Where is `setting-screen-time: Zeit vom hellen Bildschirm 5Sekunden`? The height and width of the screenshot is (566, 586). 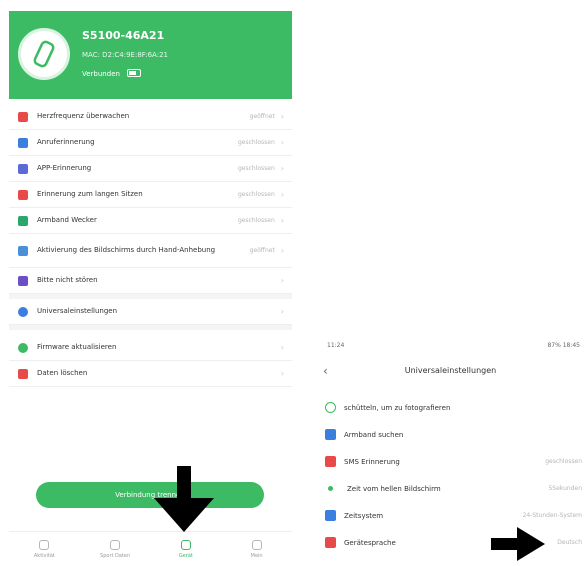
setting-screen-time: Zeit vom hellen Bildschirm 5Sekunden is located at coordinates (450, 488).